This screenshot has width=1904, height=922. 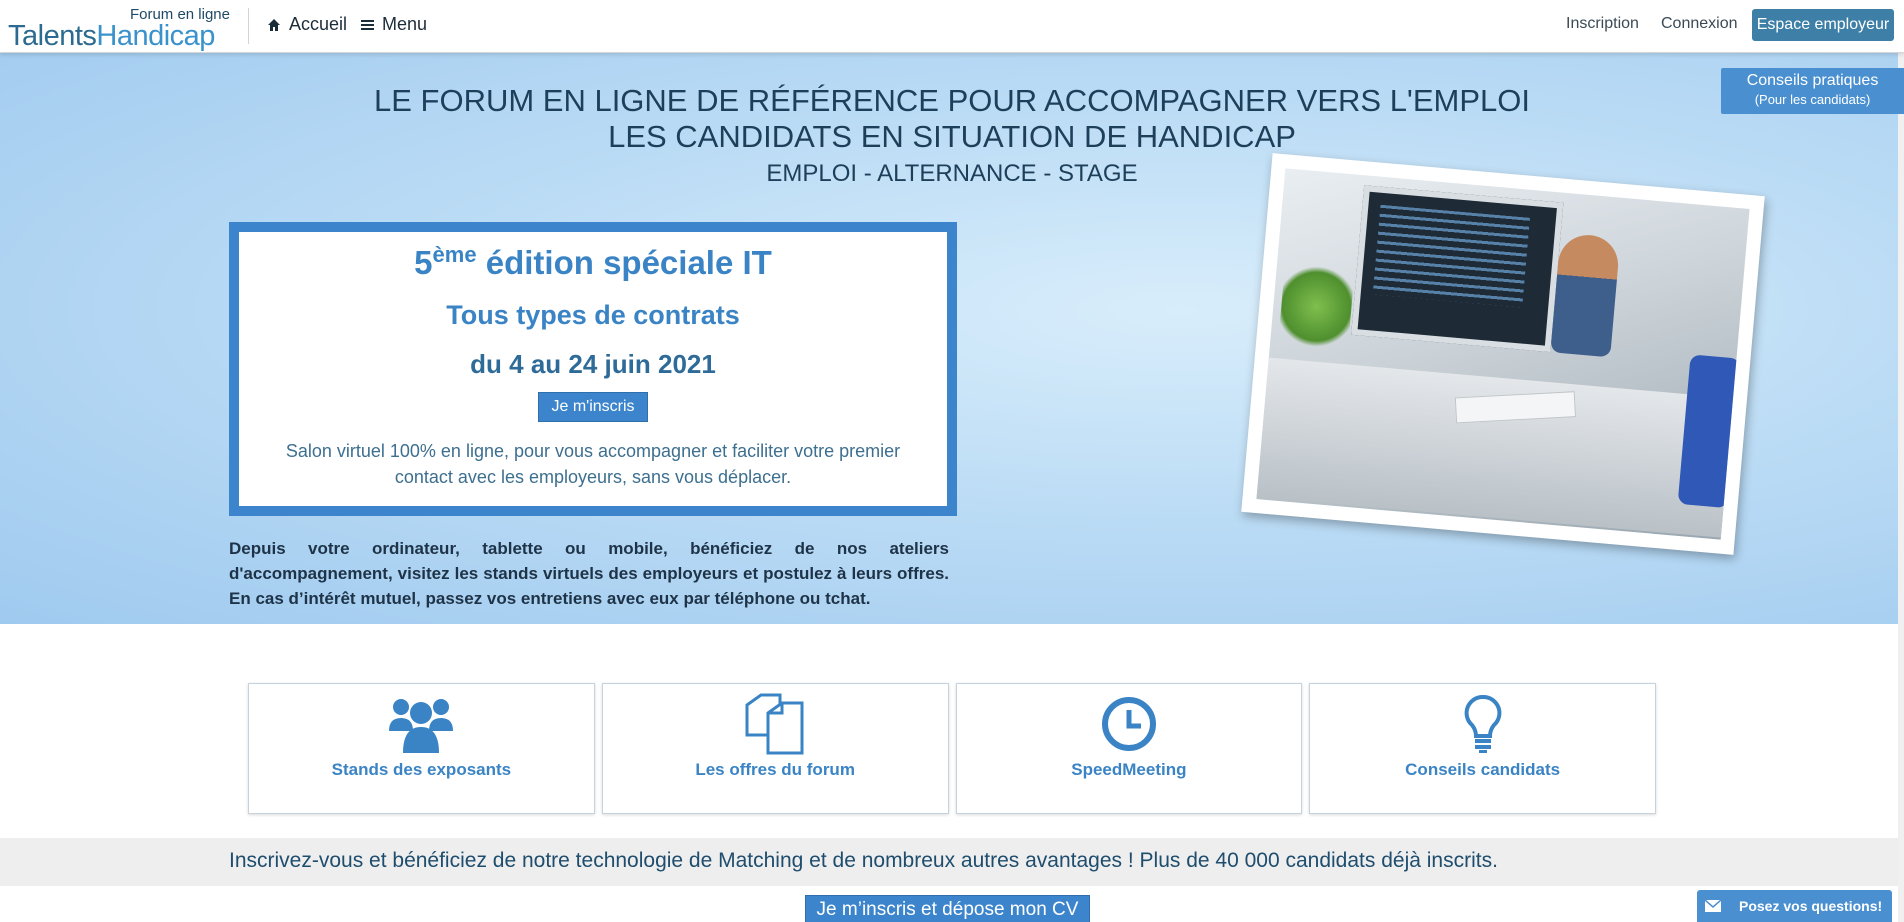 I want to click on chat-widget-button: Posez vos questions!, so click(x=1794, y=906).